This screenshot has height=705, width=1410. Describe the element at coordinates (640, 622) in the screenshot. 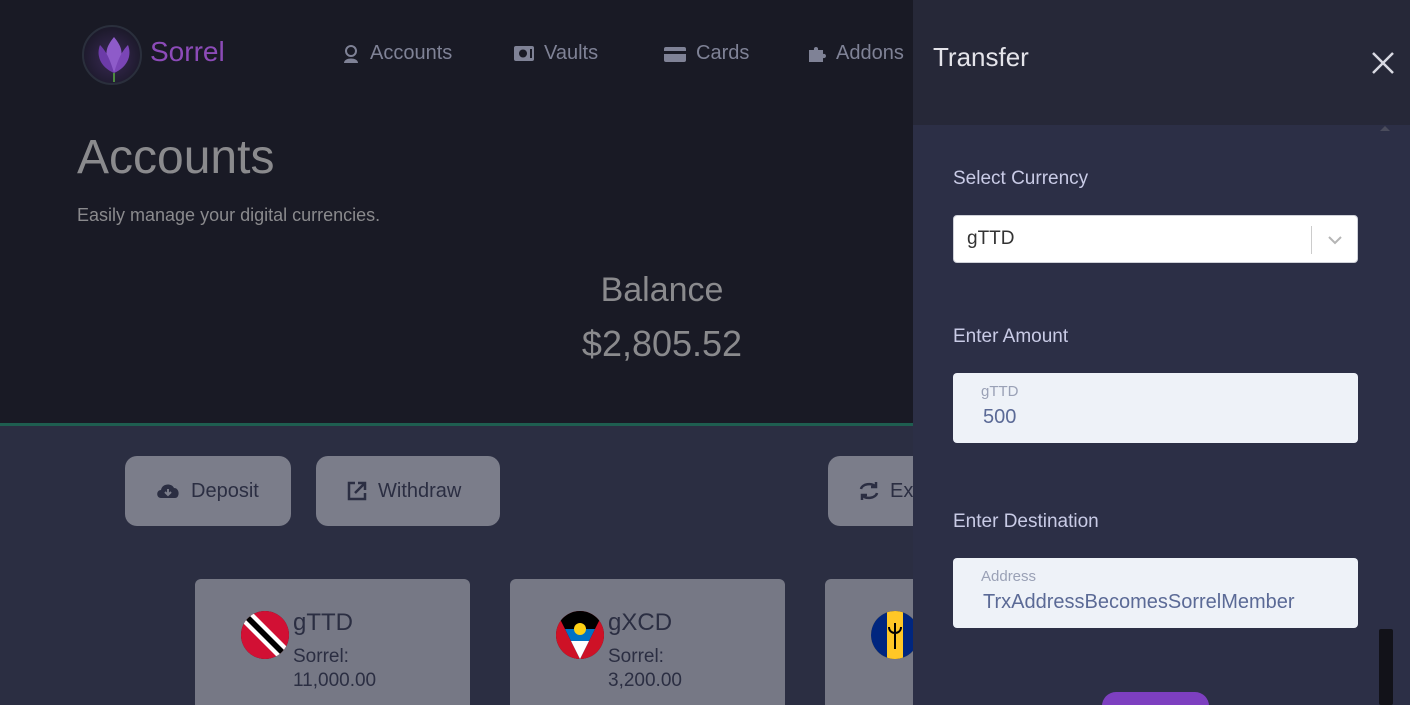

I see `account-code: gXCD` at that location.